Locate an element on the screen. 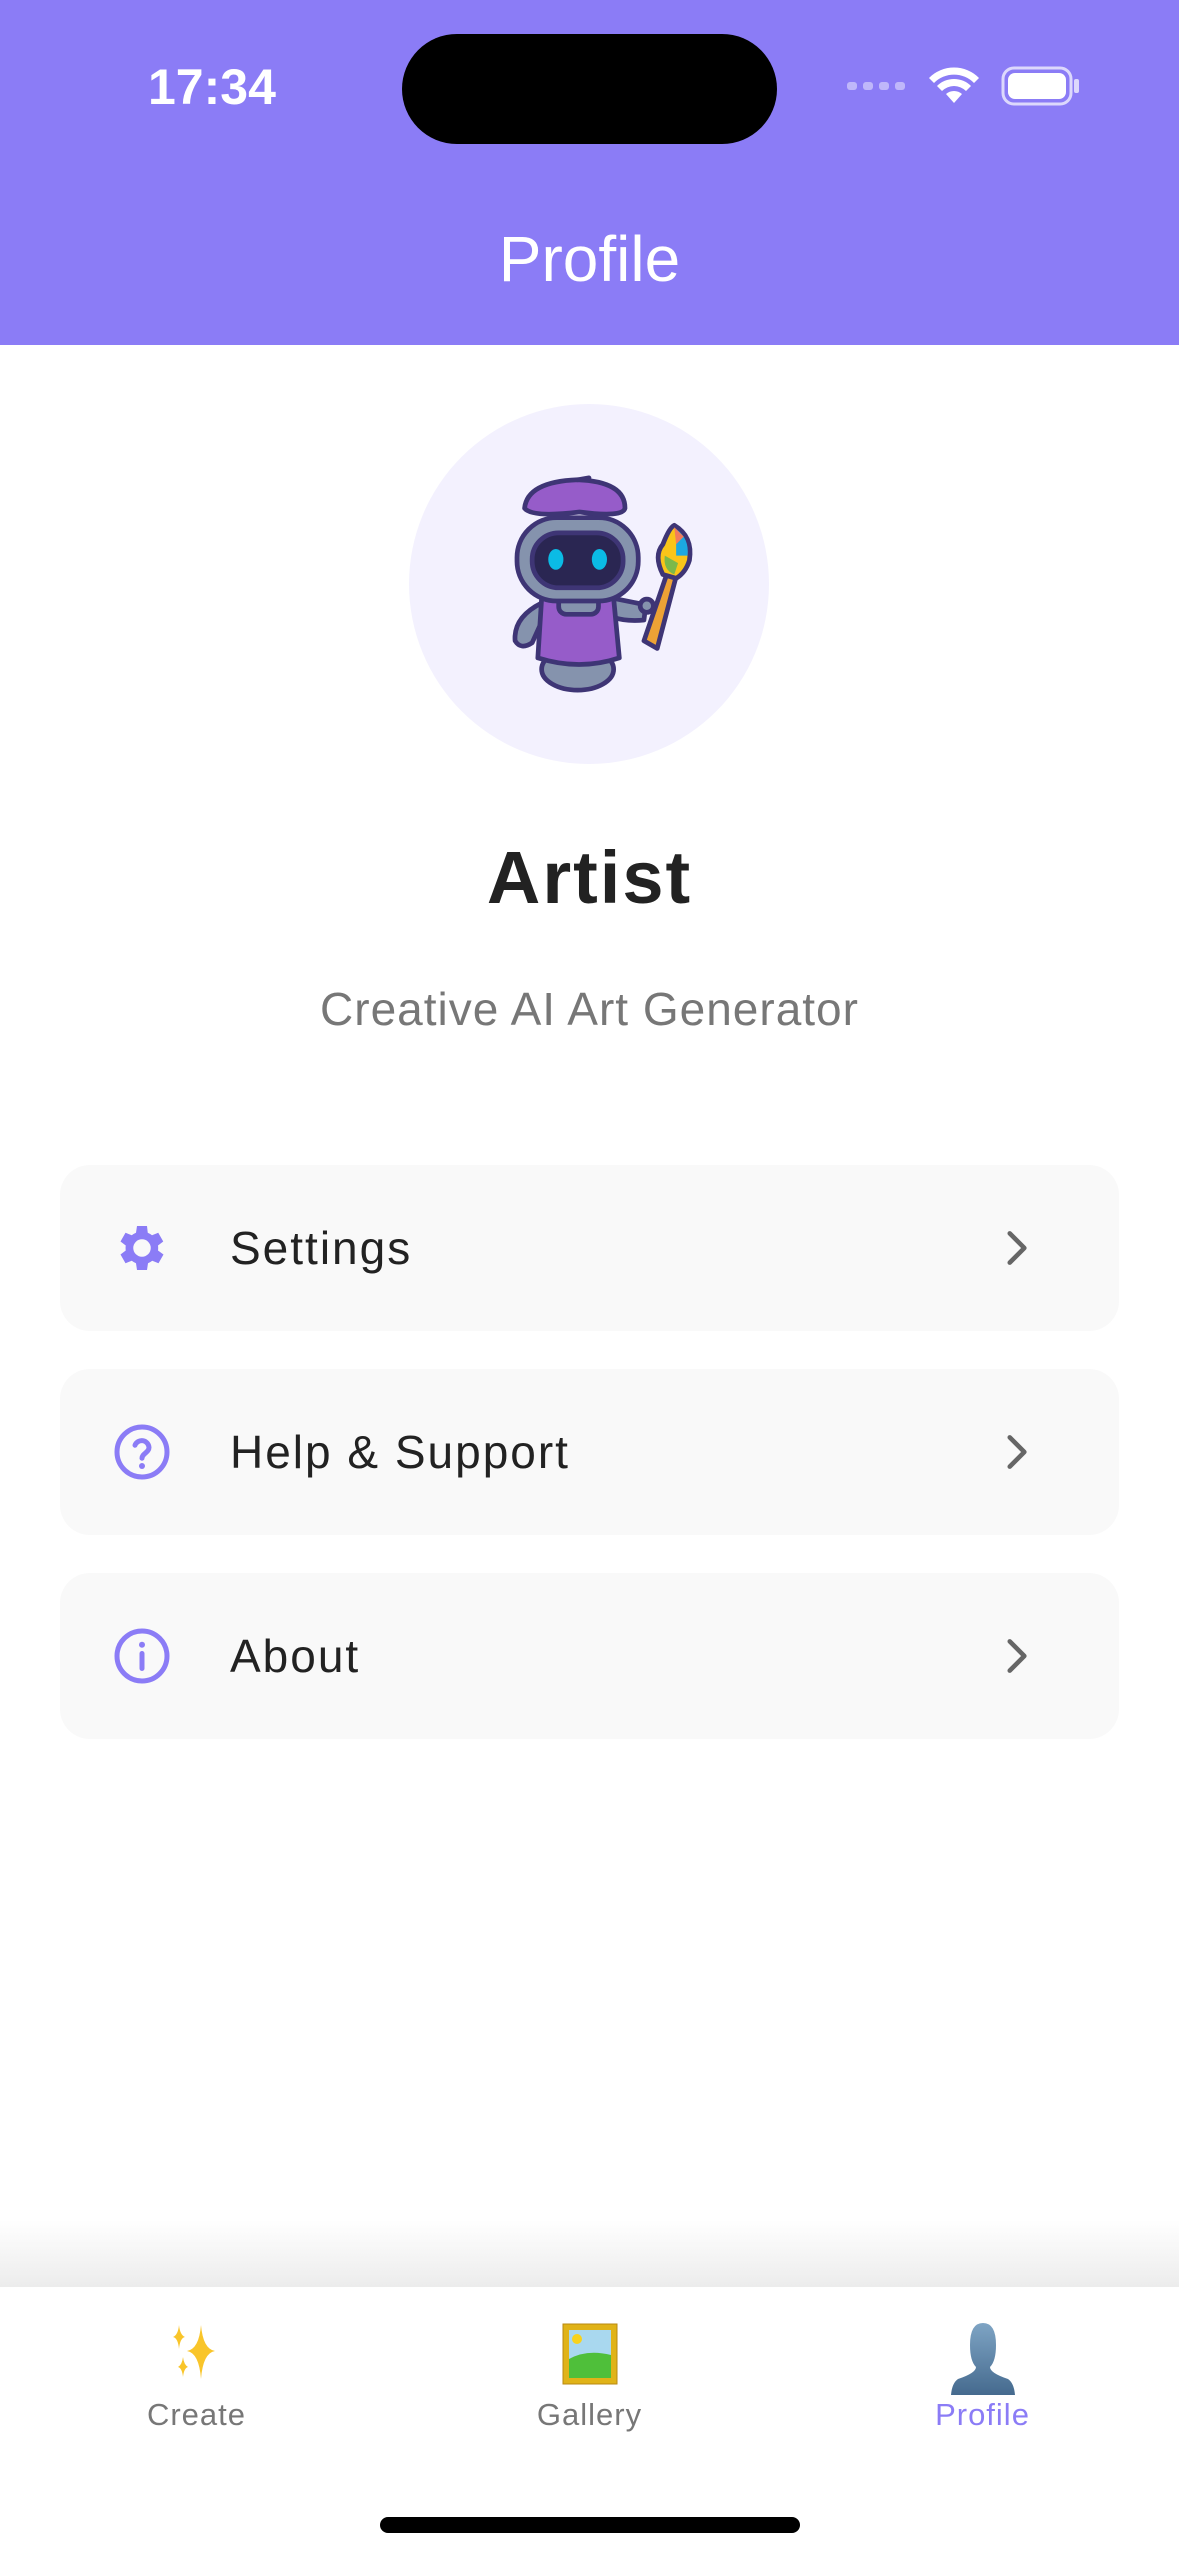 The height and width of the screenshot is (2556, 1179). sparkles-icon is located at coordinates (193, 2352).